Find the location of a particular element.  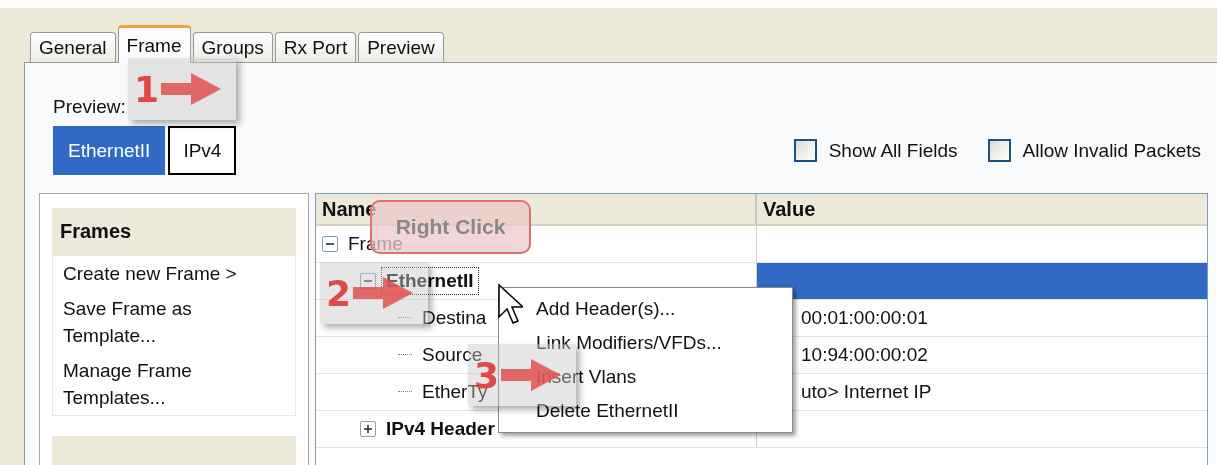

preview-toggle: IPv4 is located at coordinates (202, 150).